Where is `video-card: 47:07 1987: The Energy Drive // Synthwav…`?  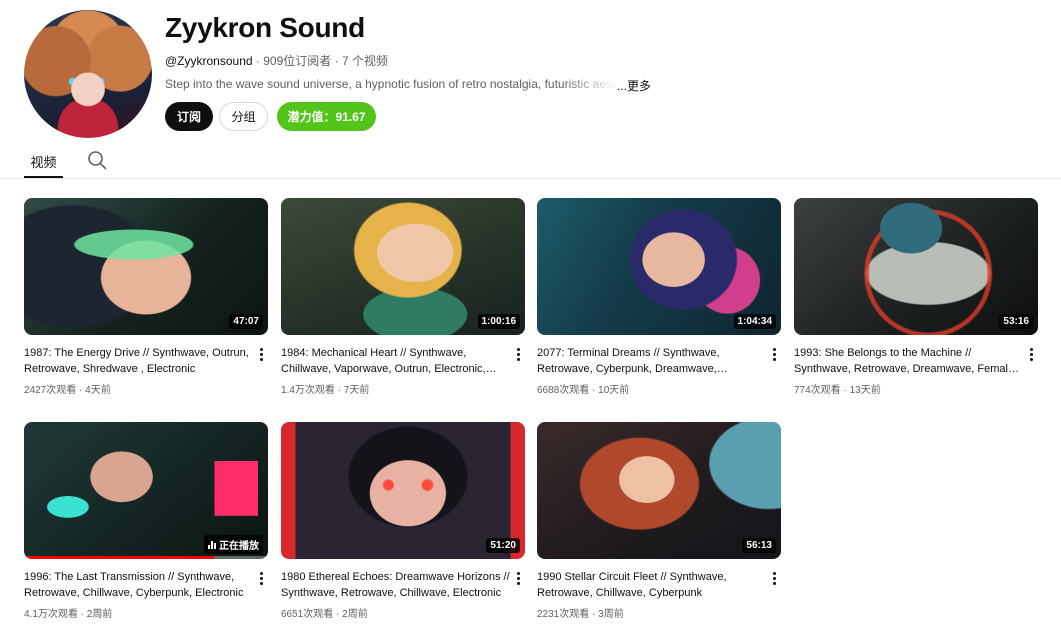
video-card: 47:07 1987: The Energy Drive // Synthwav… is located at coordinates (146, 303).